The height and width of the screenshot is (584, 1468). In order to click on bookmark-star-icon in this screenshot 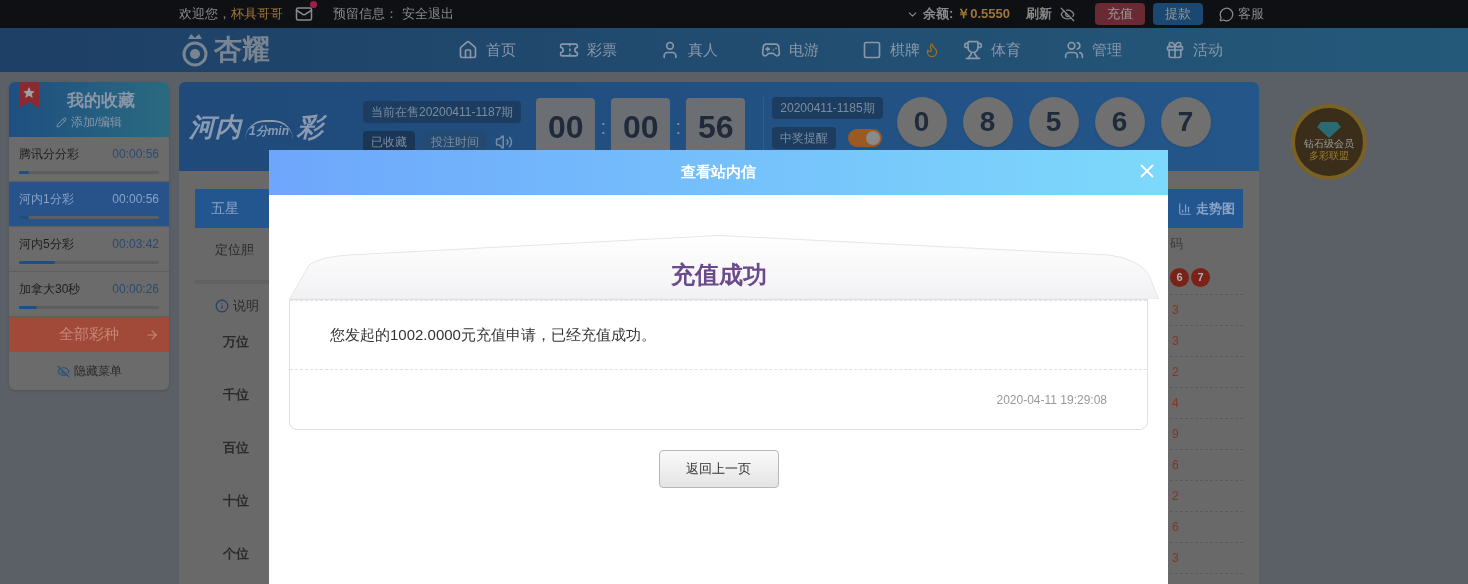, I will do `click(29, 95)`.